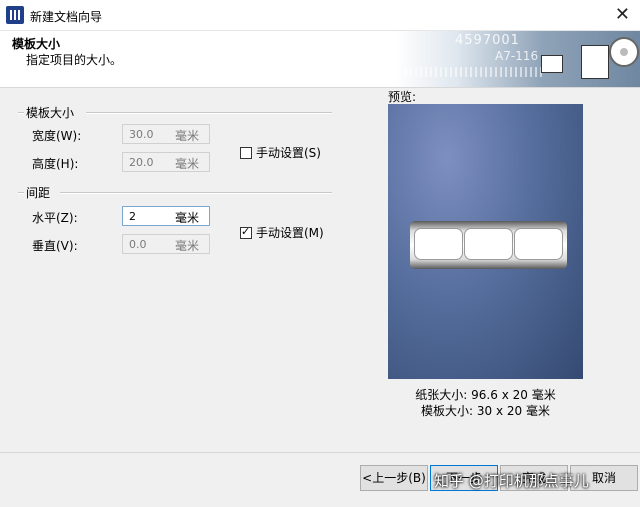  Describe the element at coordinates (475, 72) in the screenshot. I see `barcode-graphic` at that location.